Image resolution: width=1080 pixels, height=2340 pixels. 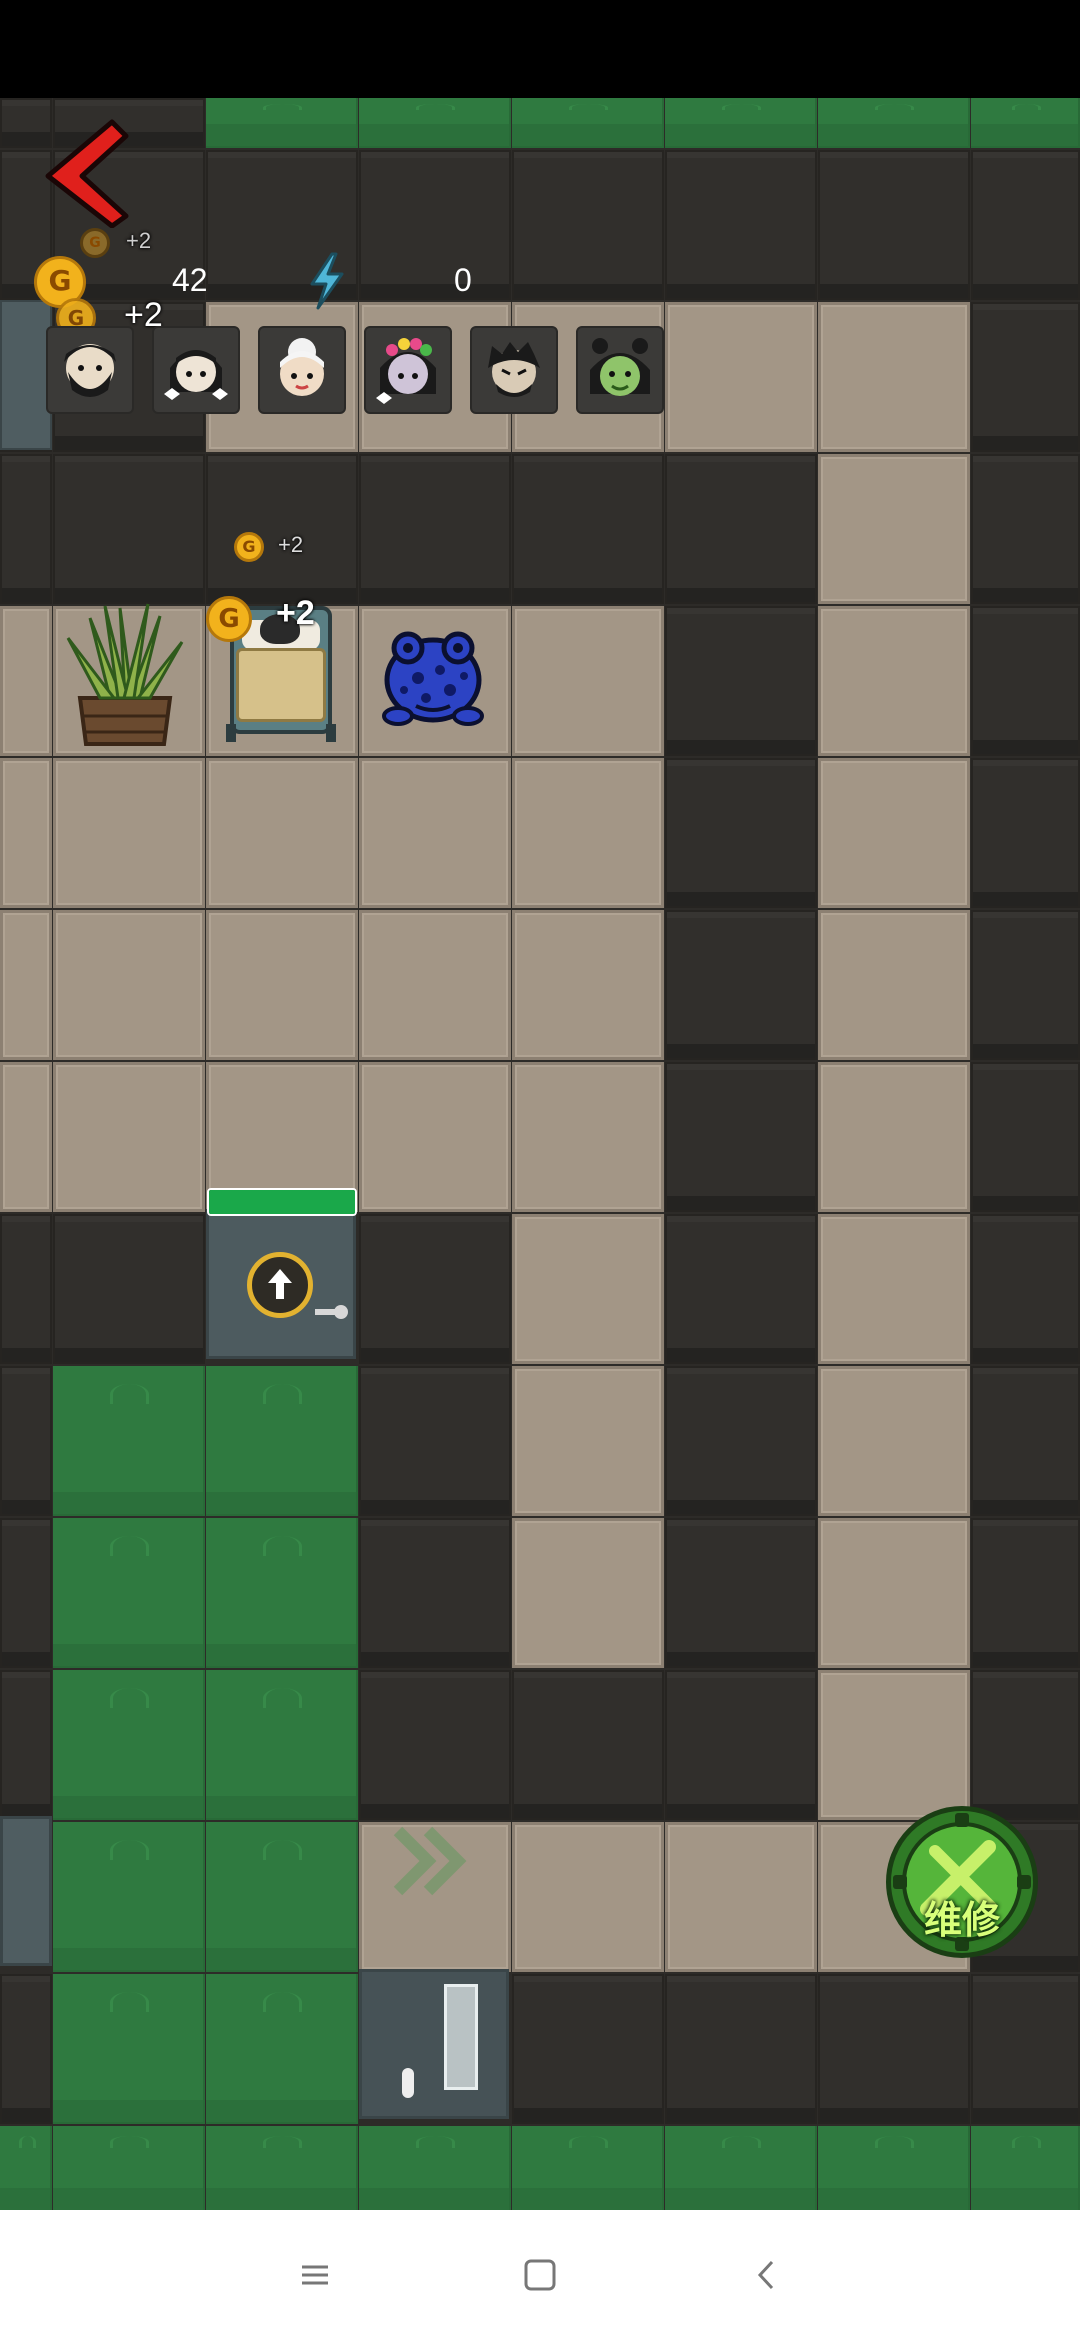 I want to click on bearded-man-avatar, so click(x=90, y=370).